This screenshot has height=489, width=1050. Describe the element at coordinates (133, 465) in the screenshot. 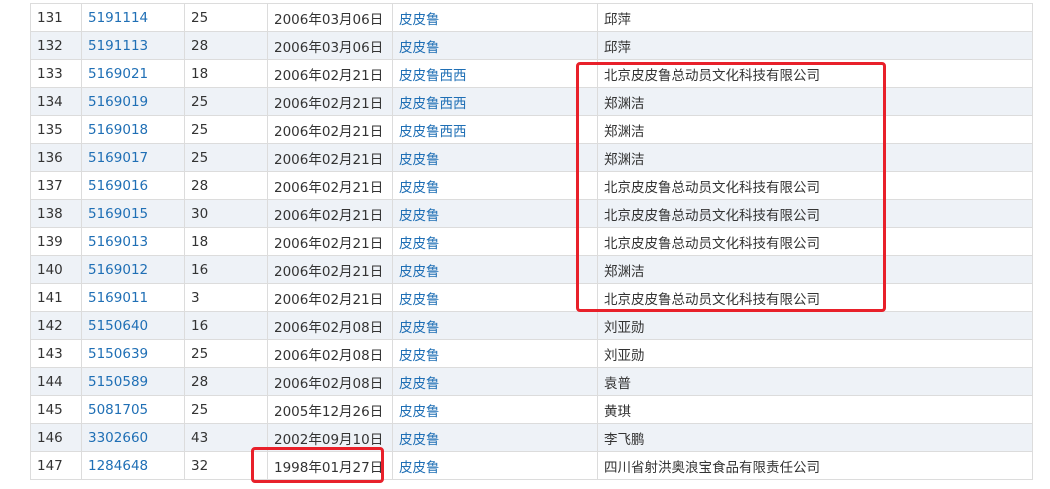

I see `registration-number-link: 1284648` at that location.